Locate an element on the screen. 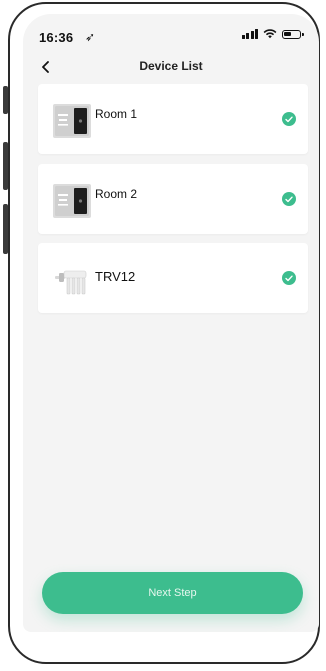  device-card-room-2: Room 2 is located at coordinates (173, 199).